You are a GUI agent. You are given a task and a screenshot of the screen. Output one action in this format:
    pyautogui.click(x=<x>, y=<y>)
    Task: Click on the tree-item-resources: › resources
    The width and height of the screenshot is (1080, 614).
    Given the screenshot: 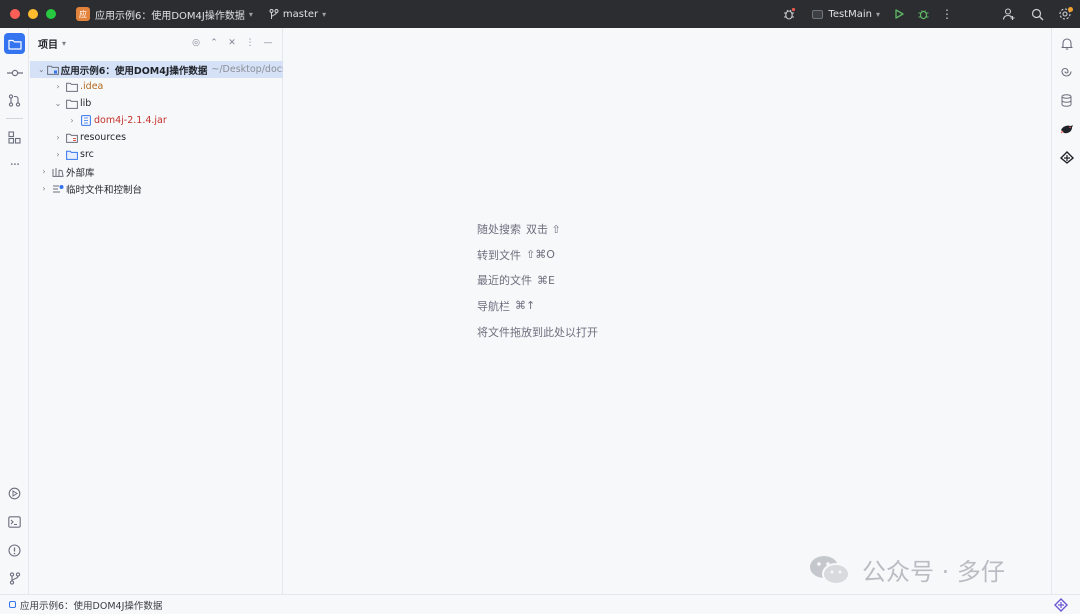 What is the action you would take?
    pyautogui.click(x=156, y=137)
    